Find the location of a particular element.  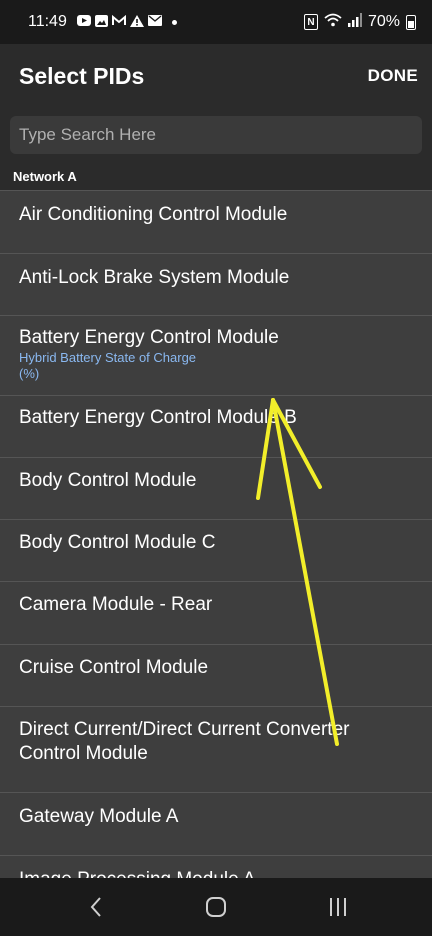

back-button is located at coordinates (96, 907).